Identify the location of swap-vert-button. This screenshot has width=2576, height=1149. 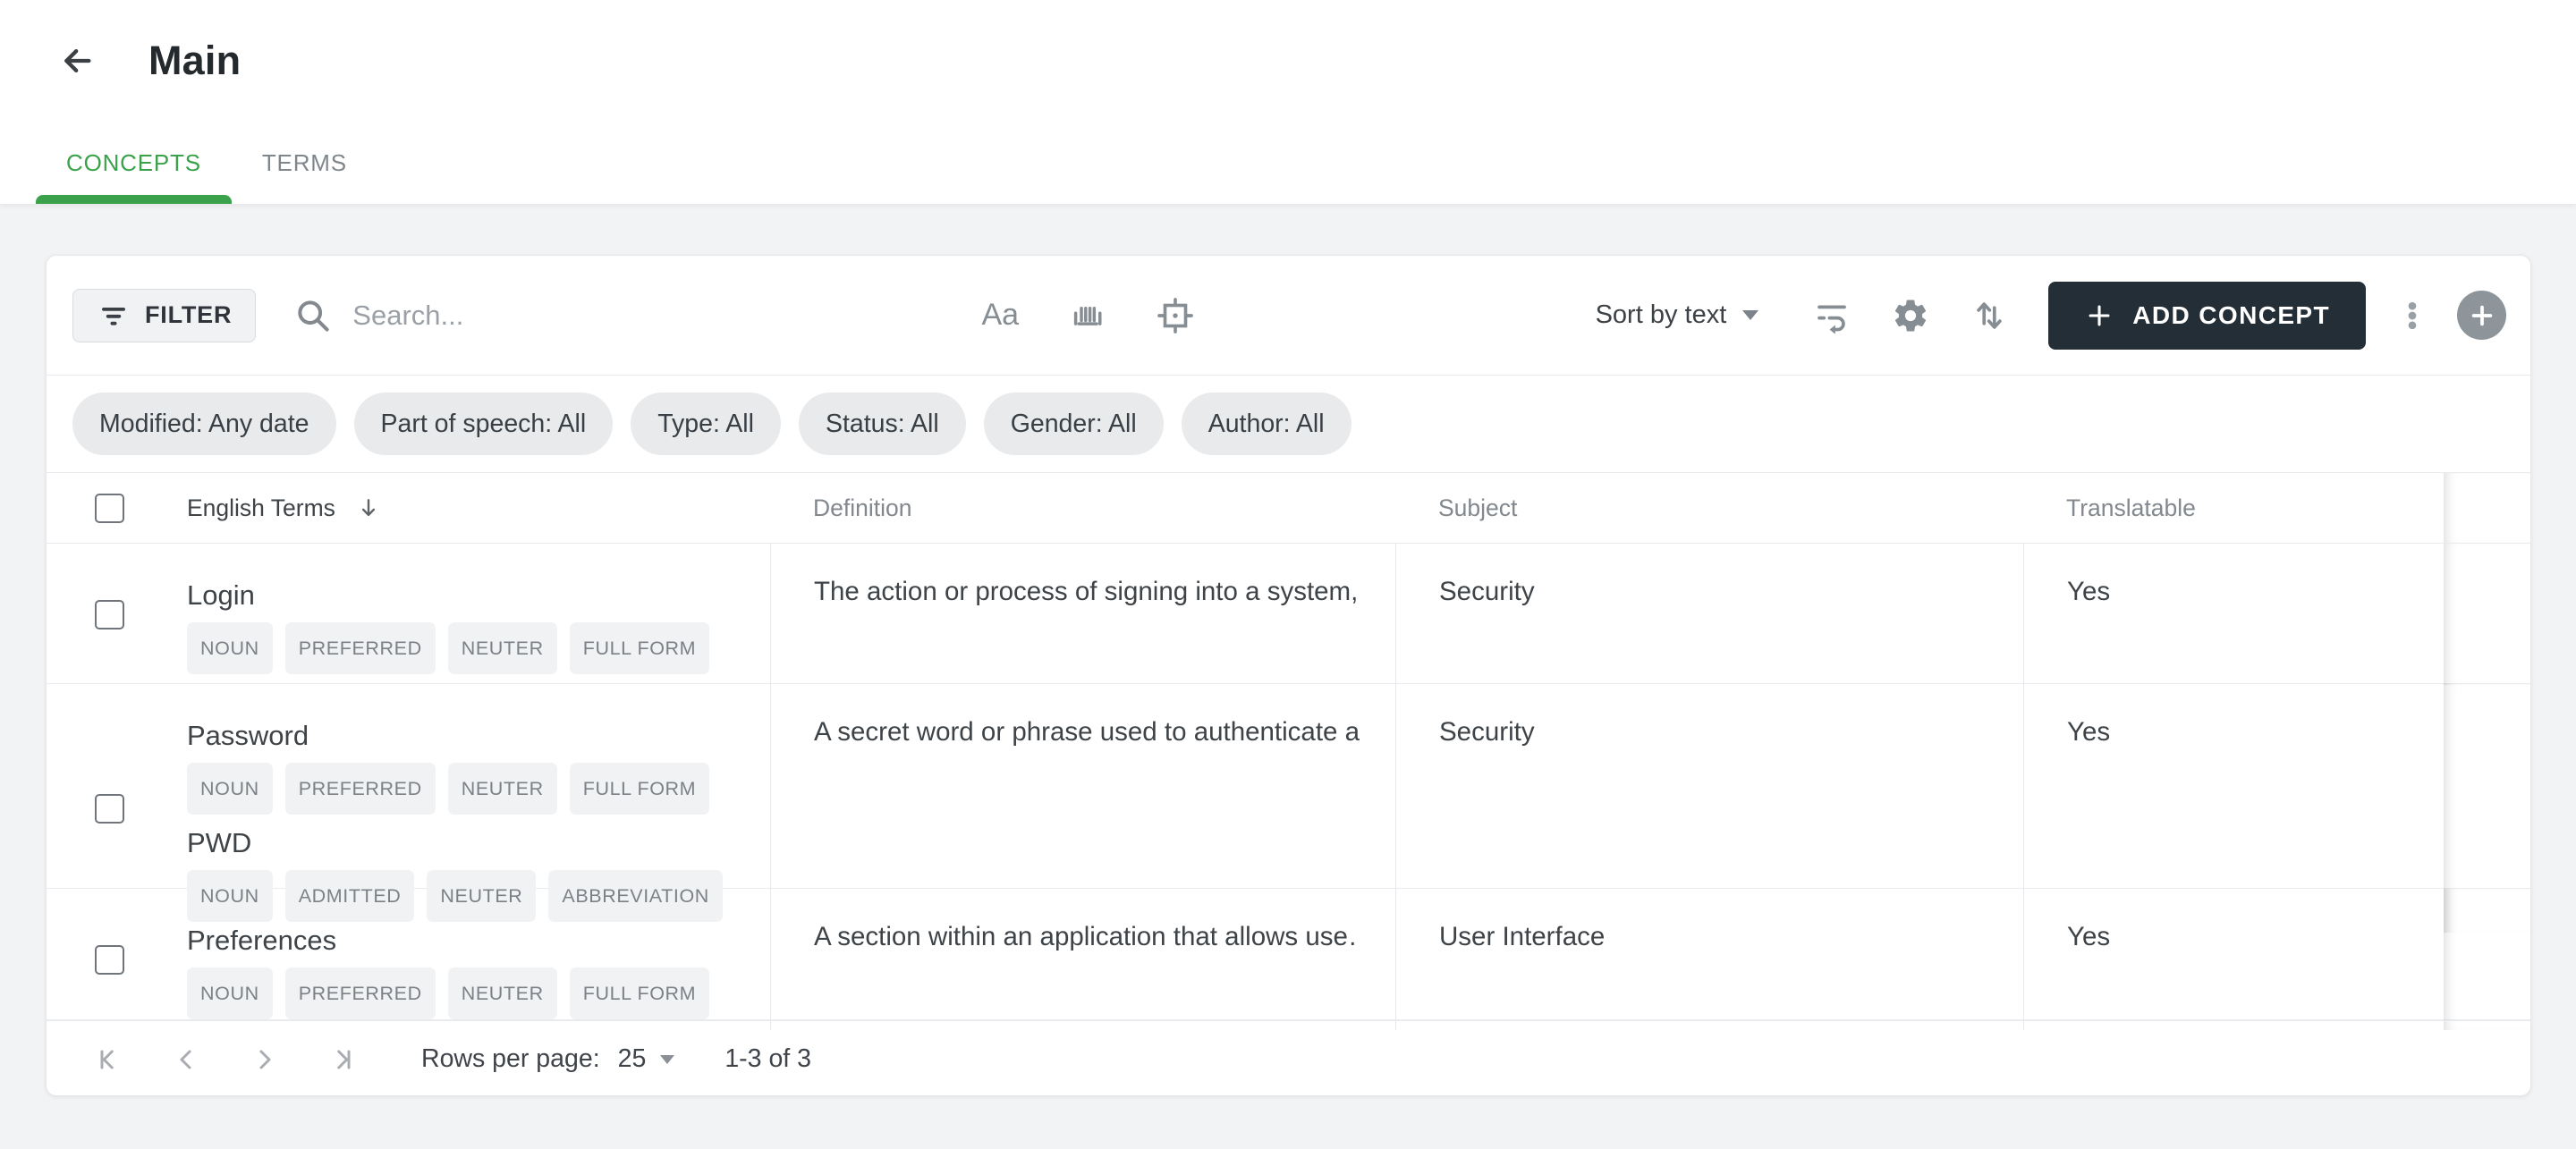
(1989, 315).